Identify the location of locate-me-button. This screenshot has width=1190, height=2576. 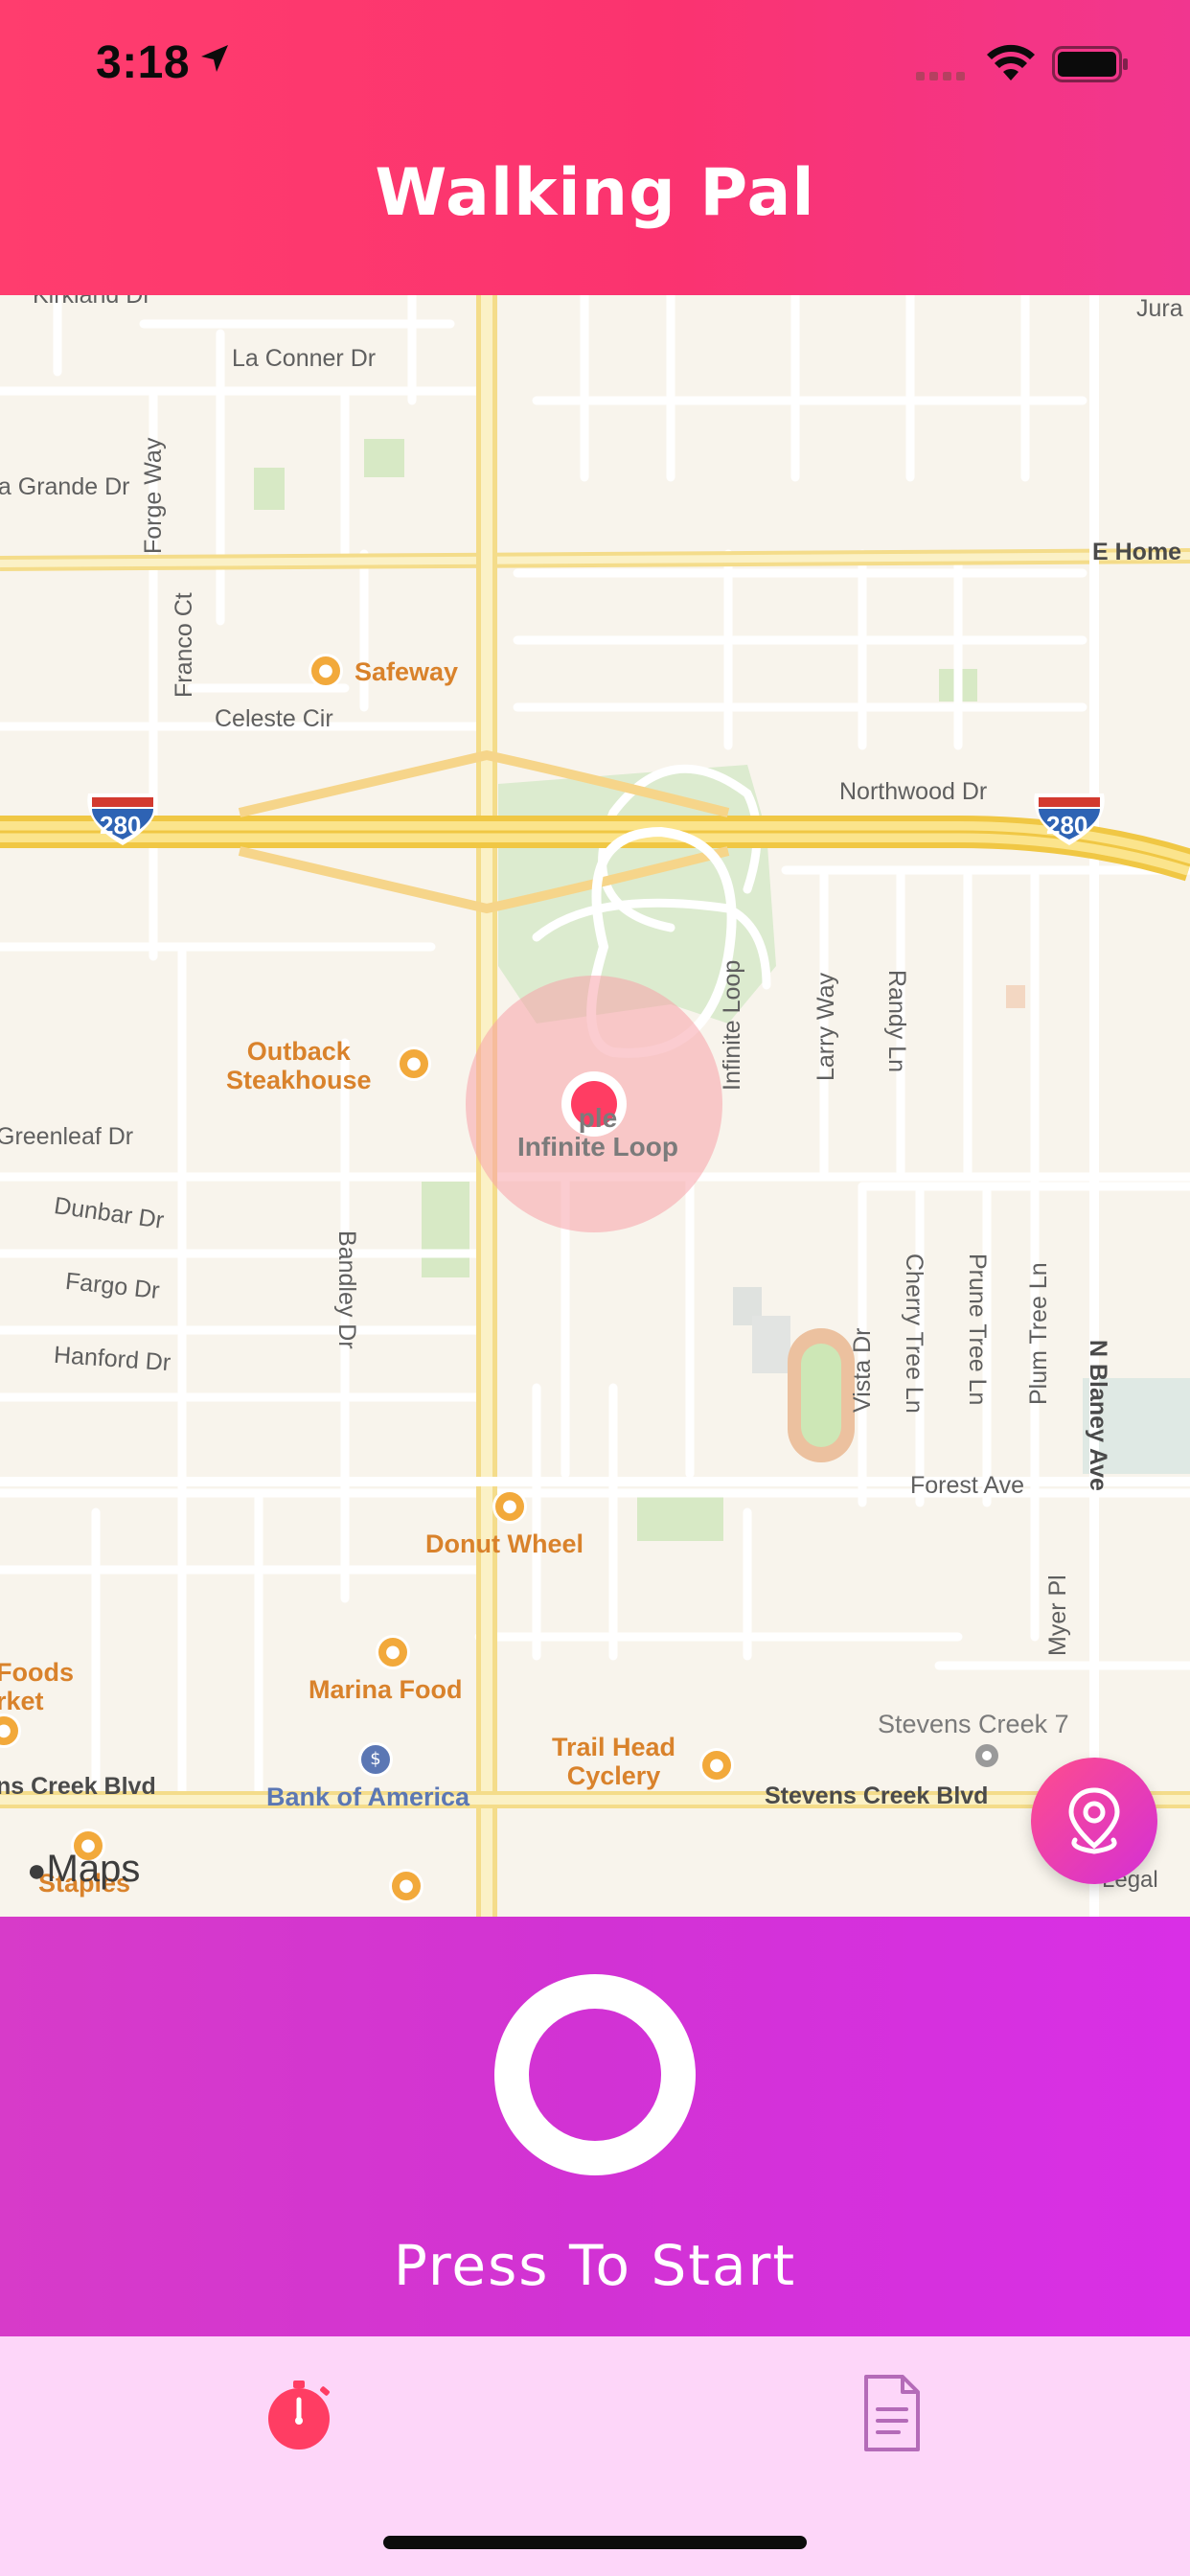
(1094, 1821).